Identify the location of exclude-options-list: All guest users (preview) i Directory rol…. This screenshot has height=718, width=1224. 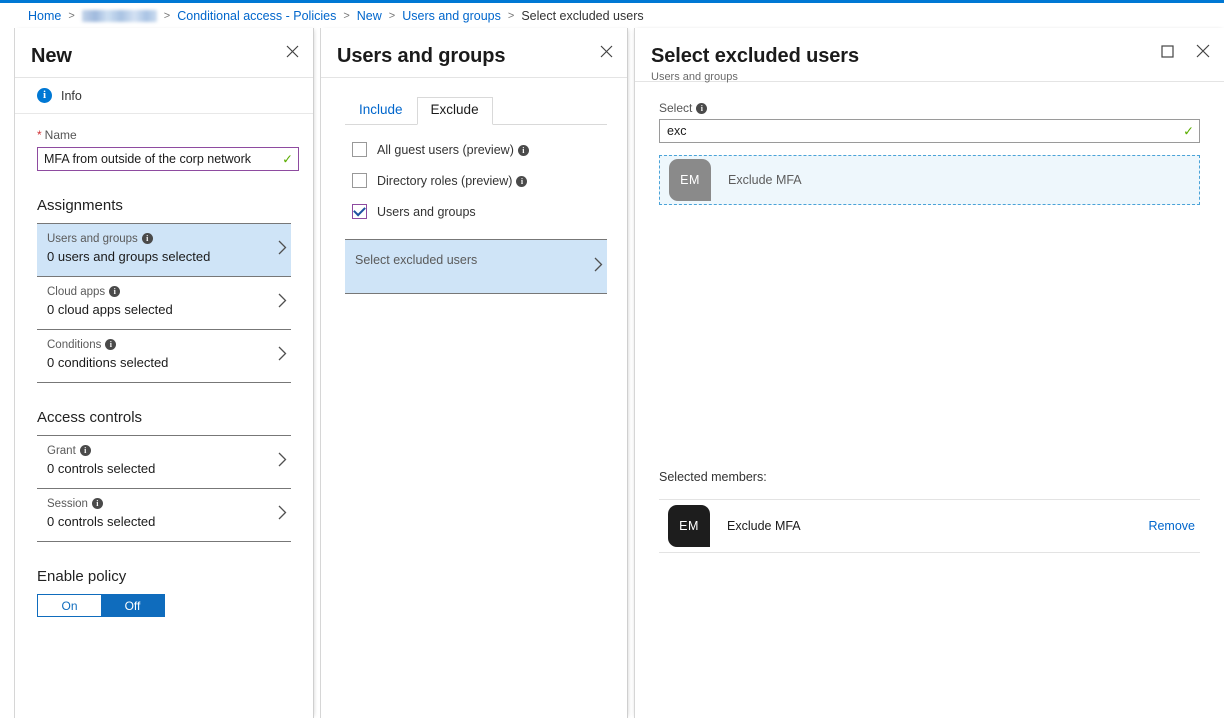
(474, 180).